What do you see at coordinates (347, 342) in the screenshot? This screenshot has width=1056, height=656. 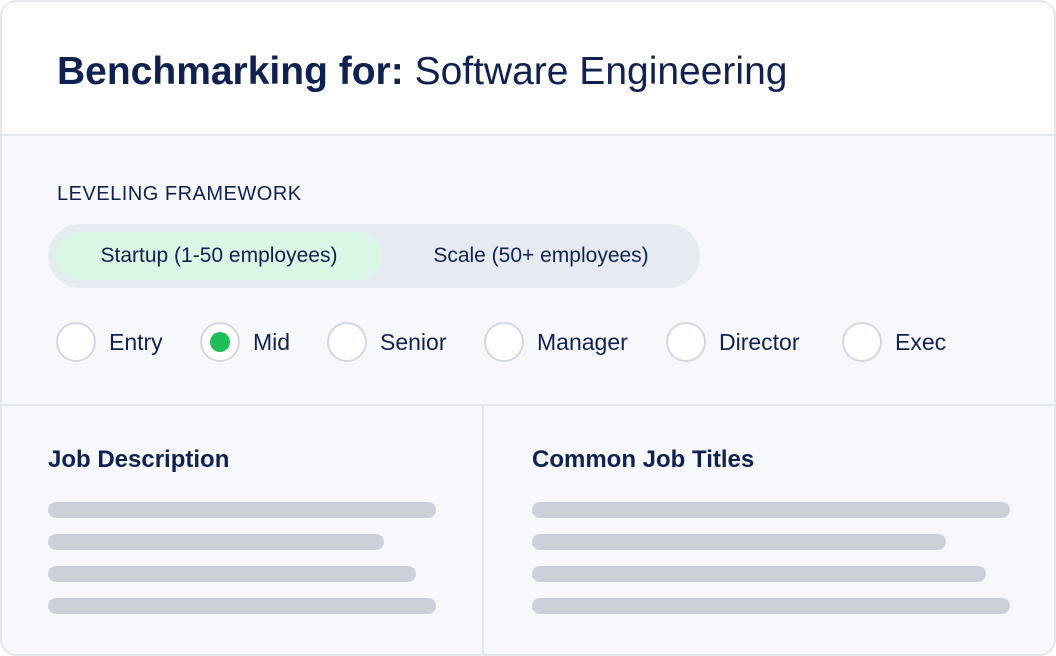 I see `radio-senior` at bounding box center [347, 342].